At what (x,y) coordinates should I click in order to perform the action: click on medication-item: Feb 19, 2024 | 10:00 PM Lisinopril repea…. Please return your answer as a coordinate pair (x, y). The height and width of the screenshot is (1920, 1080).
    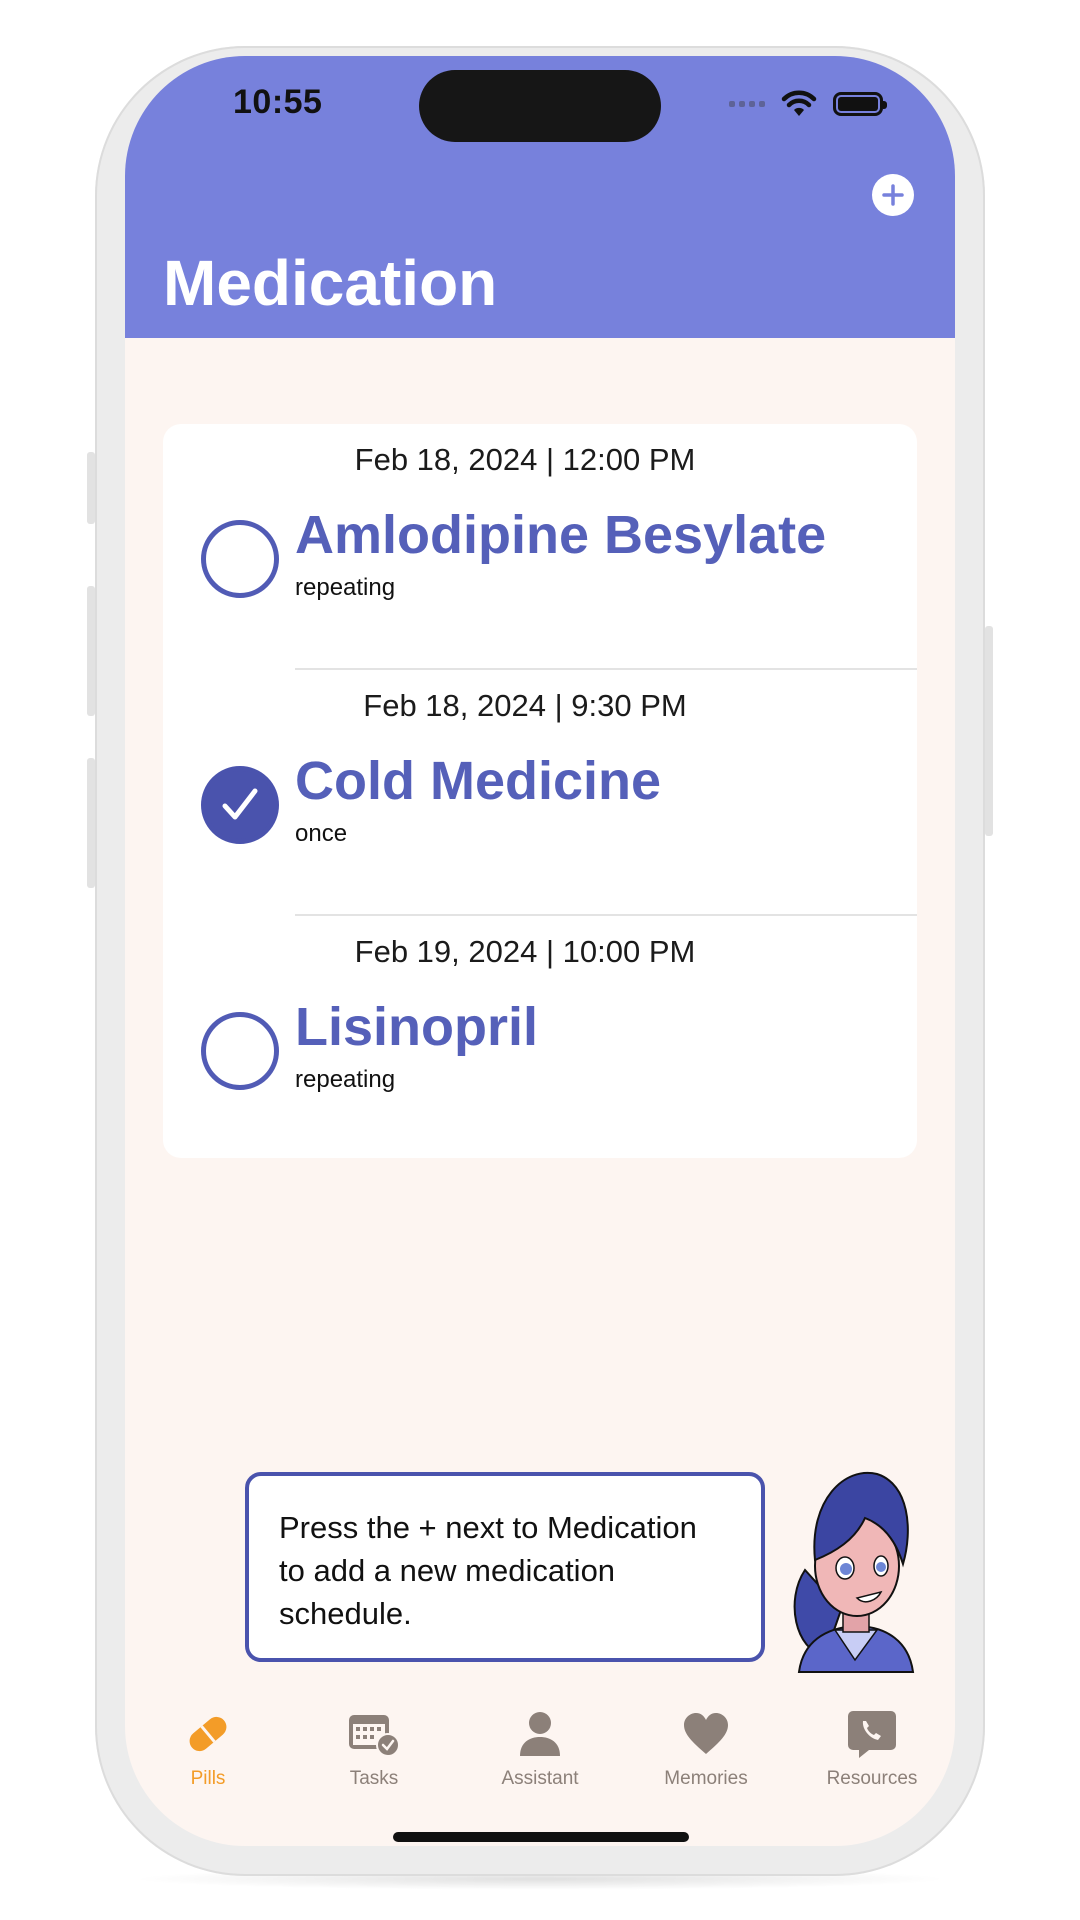
    Looking at the image, I should click on (540, 1038).